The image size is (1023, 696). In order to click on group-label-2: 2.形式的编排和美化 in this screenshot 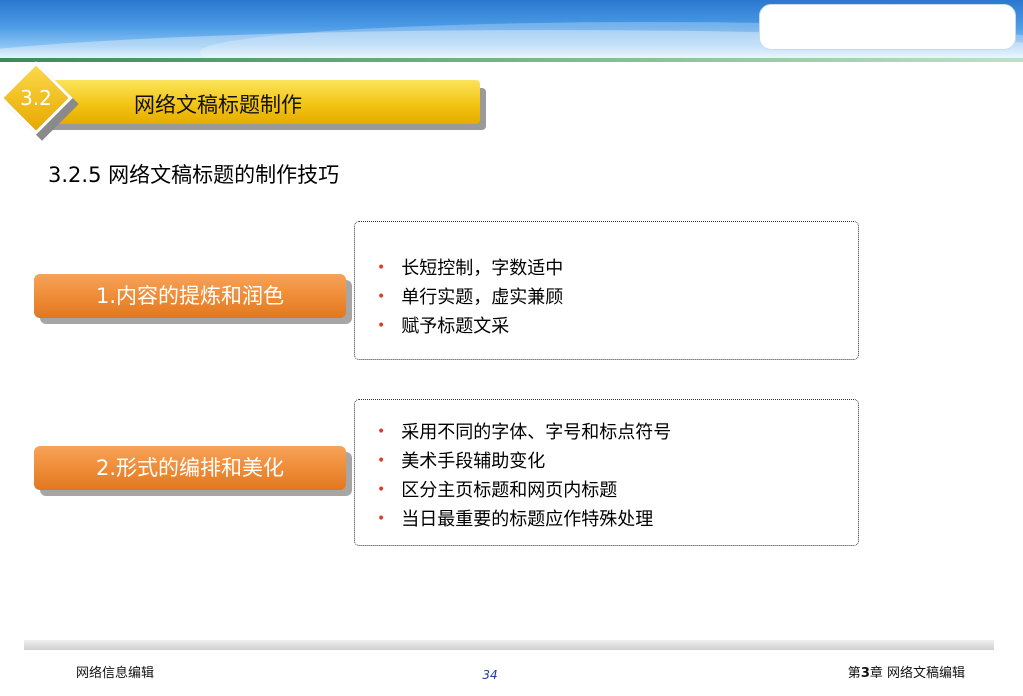, I will do `click(190, 468)`.